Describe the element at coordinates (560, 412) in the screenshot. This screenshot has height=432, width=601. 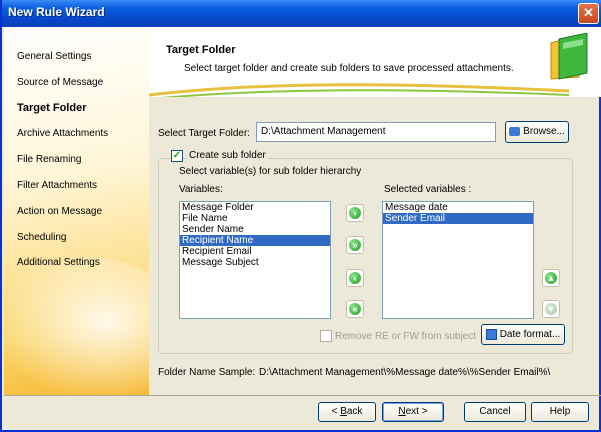
I see `help-button: Help` at that location.